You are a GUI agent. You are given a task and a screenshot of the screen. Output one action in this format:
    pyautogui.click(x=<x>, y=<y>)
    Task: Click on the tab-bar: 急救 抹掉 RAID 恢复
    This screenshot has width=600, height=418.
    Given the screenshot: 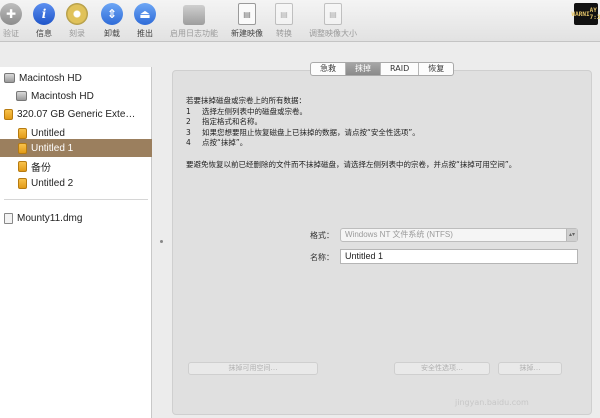 What is the action you would take?
    pyautogui.click(x=382, y=69)
    